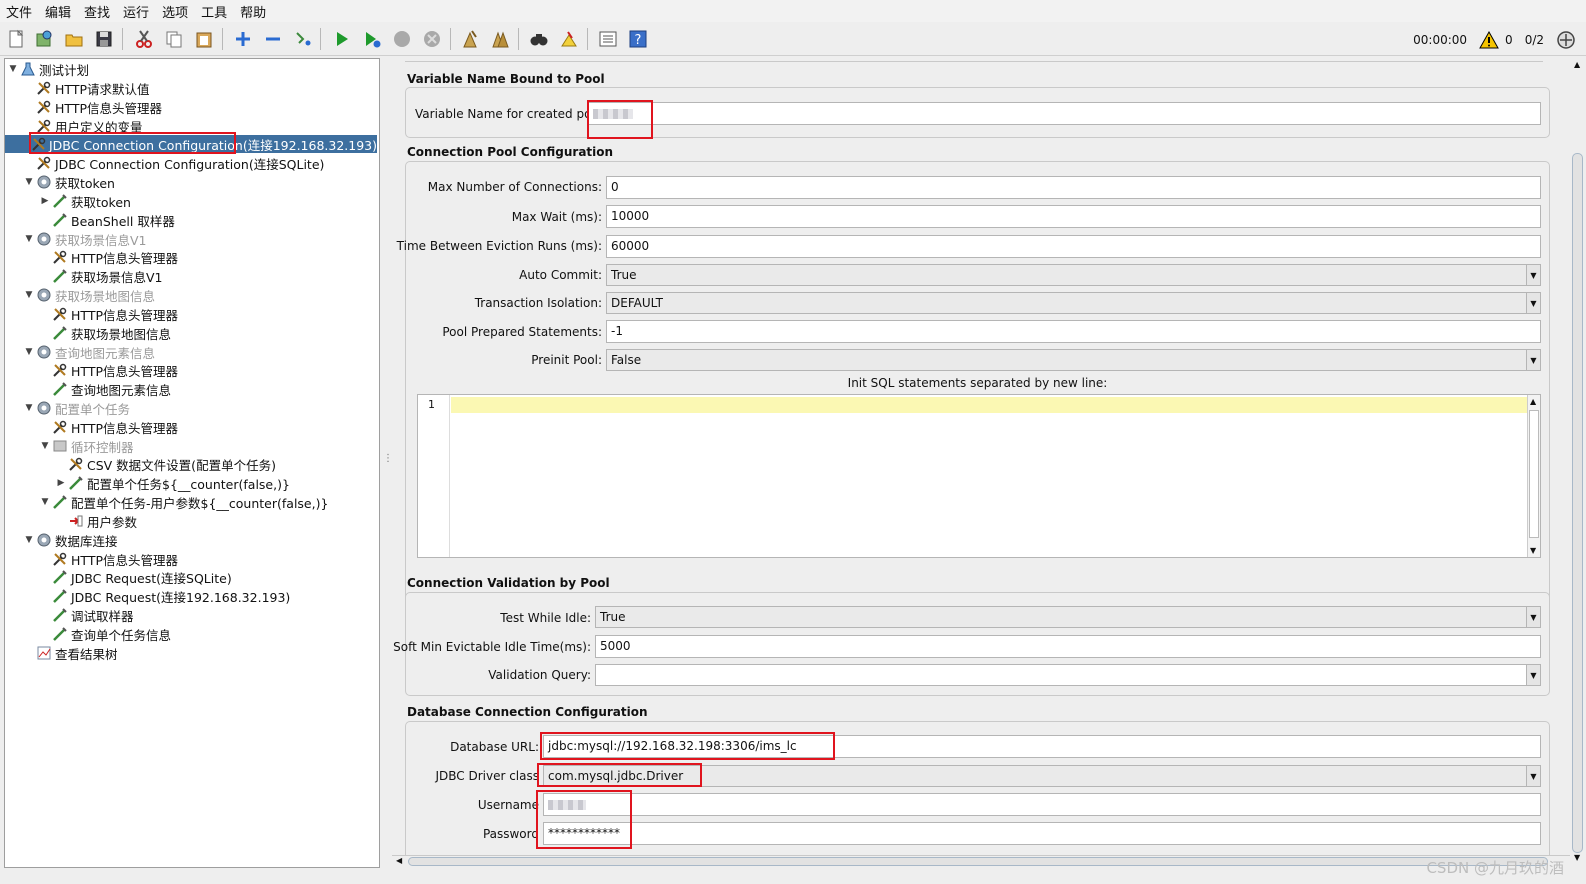 The width and height of the screenshot is (1586, 884). Describe the element at coordinates (89, 295) in the screenshot. I see `tree-node: ▼ 获取场景地图信息` at that location.